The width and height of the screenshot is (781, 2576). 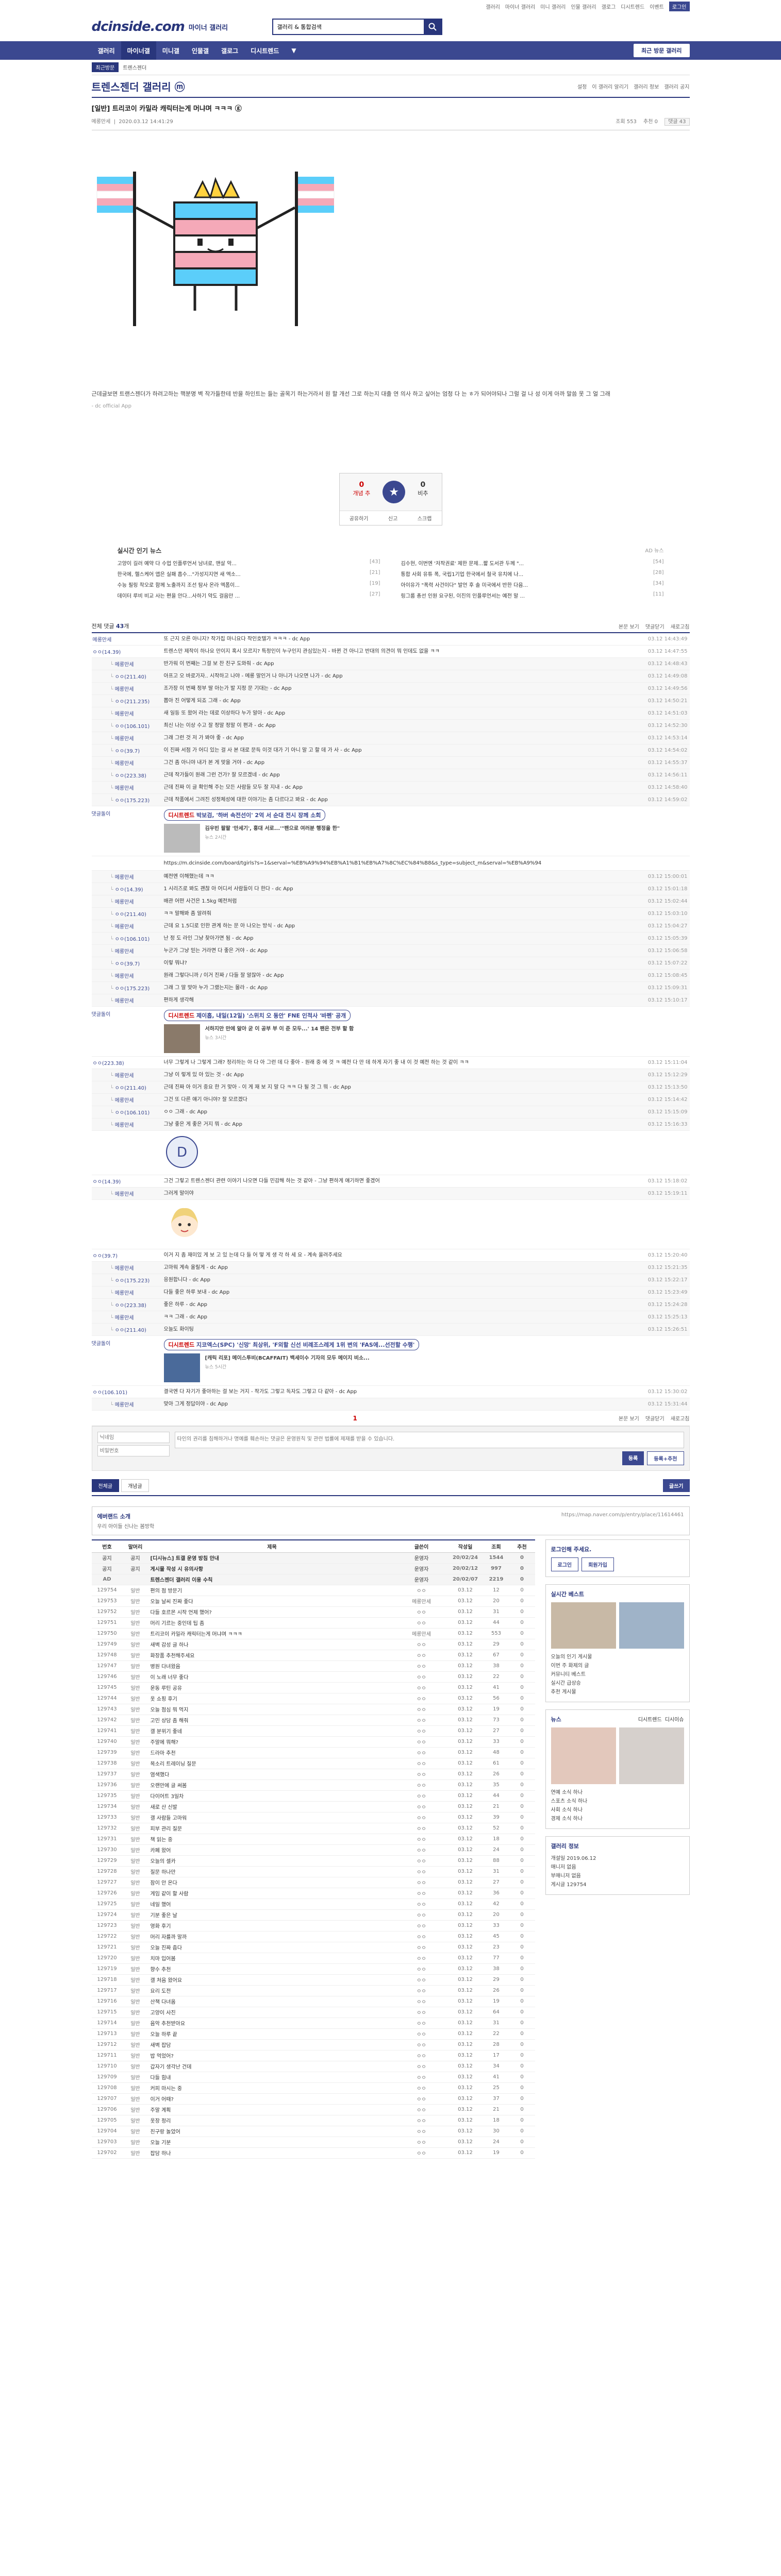 What do you see at coordinates (128, 701) in the screenshot?
I see `comment-nick: ㅇㅇ(211.235)` at bounding box center [128, 701].